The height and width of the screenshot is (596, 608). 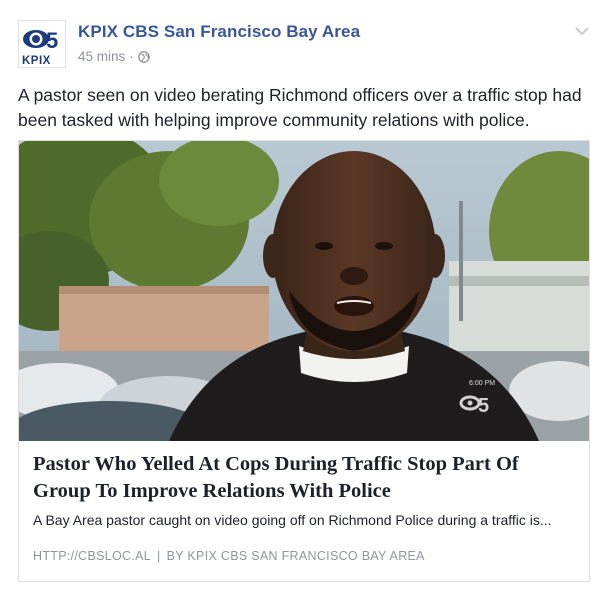 I want to click on logo-kpix-text: KPIX, so click(x=36, y=61).